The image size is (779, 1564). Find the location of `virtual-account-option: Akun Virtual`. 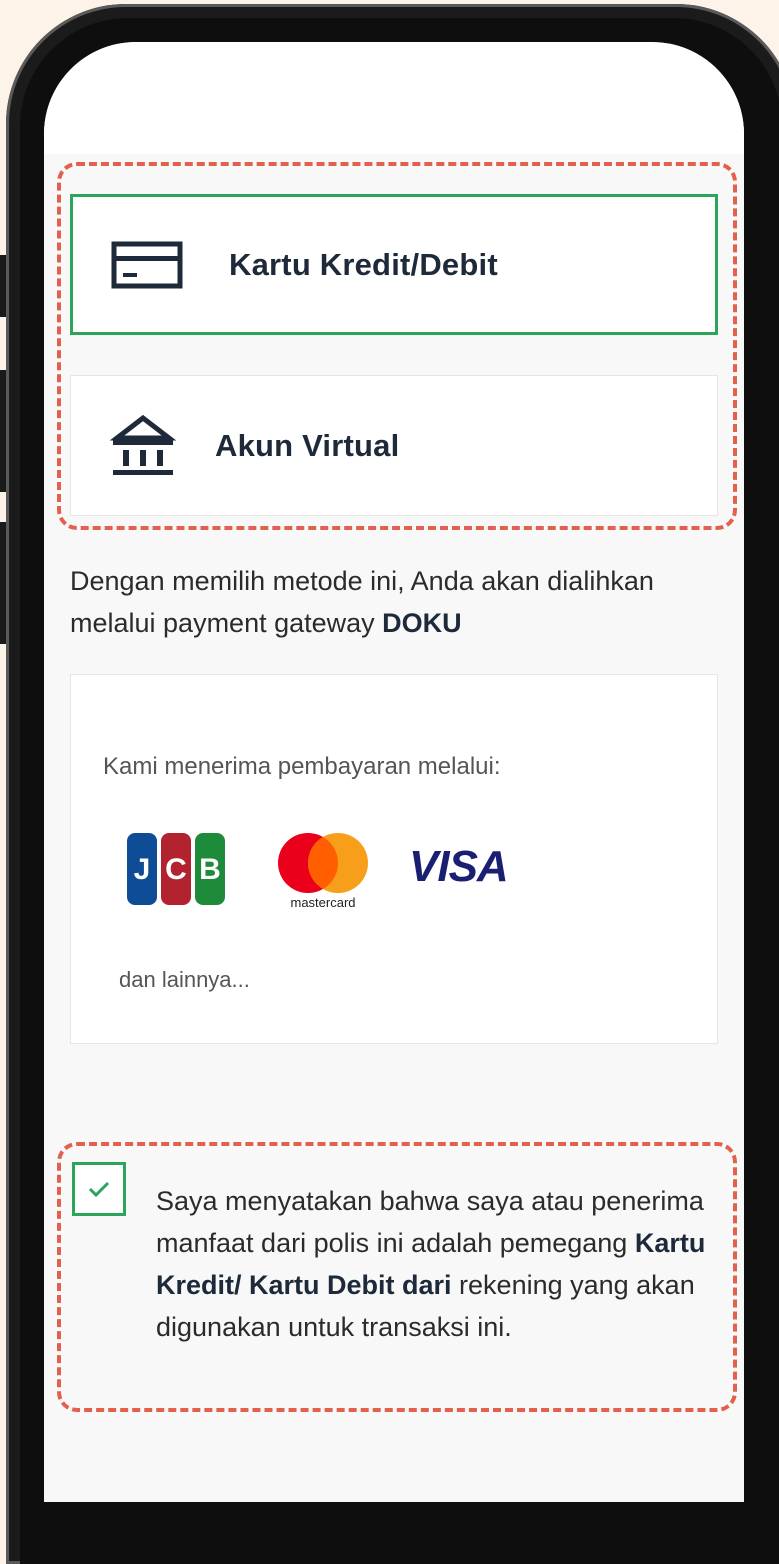

virtual-account-option: Akun Virtual is located at coordinates (394, 445).